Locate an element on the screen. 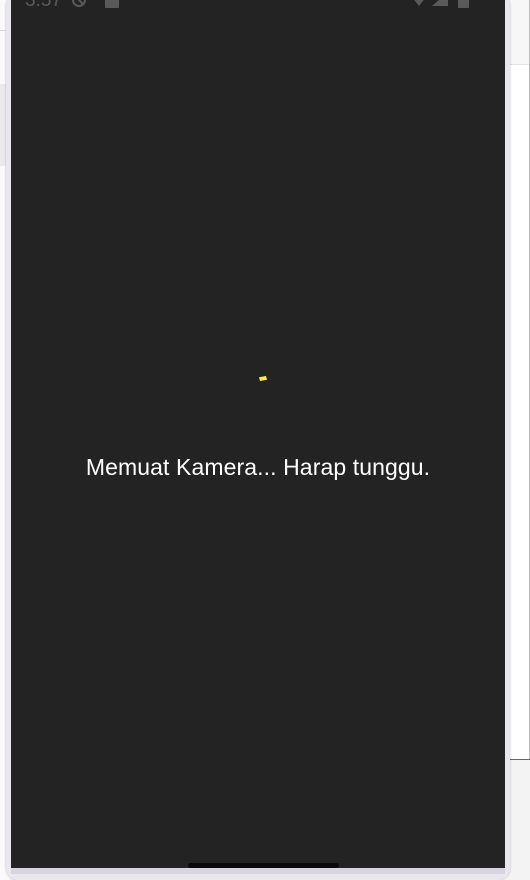 Image resolution: width=530 pixels, height=880 pixels. status-bar: 3:57 is located at coordinates (258, 8).